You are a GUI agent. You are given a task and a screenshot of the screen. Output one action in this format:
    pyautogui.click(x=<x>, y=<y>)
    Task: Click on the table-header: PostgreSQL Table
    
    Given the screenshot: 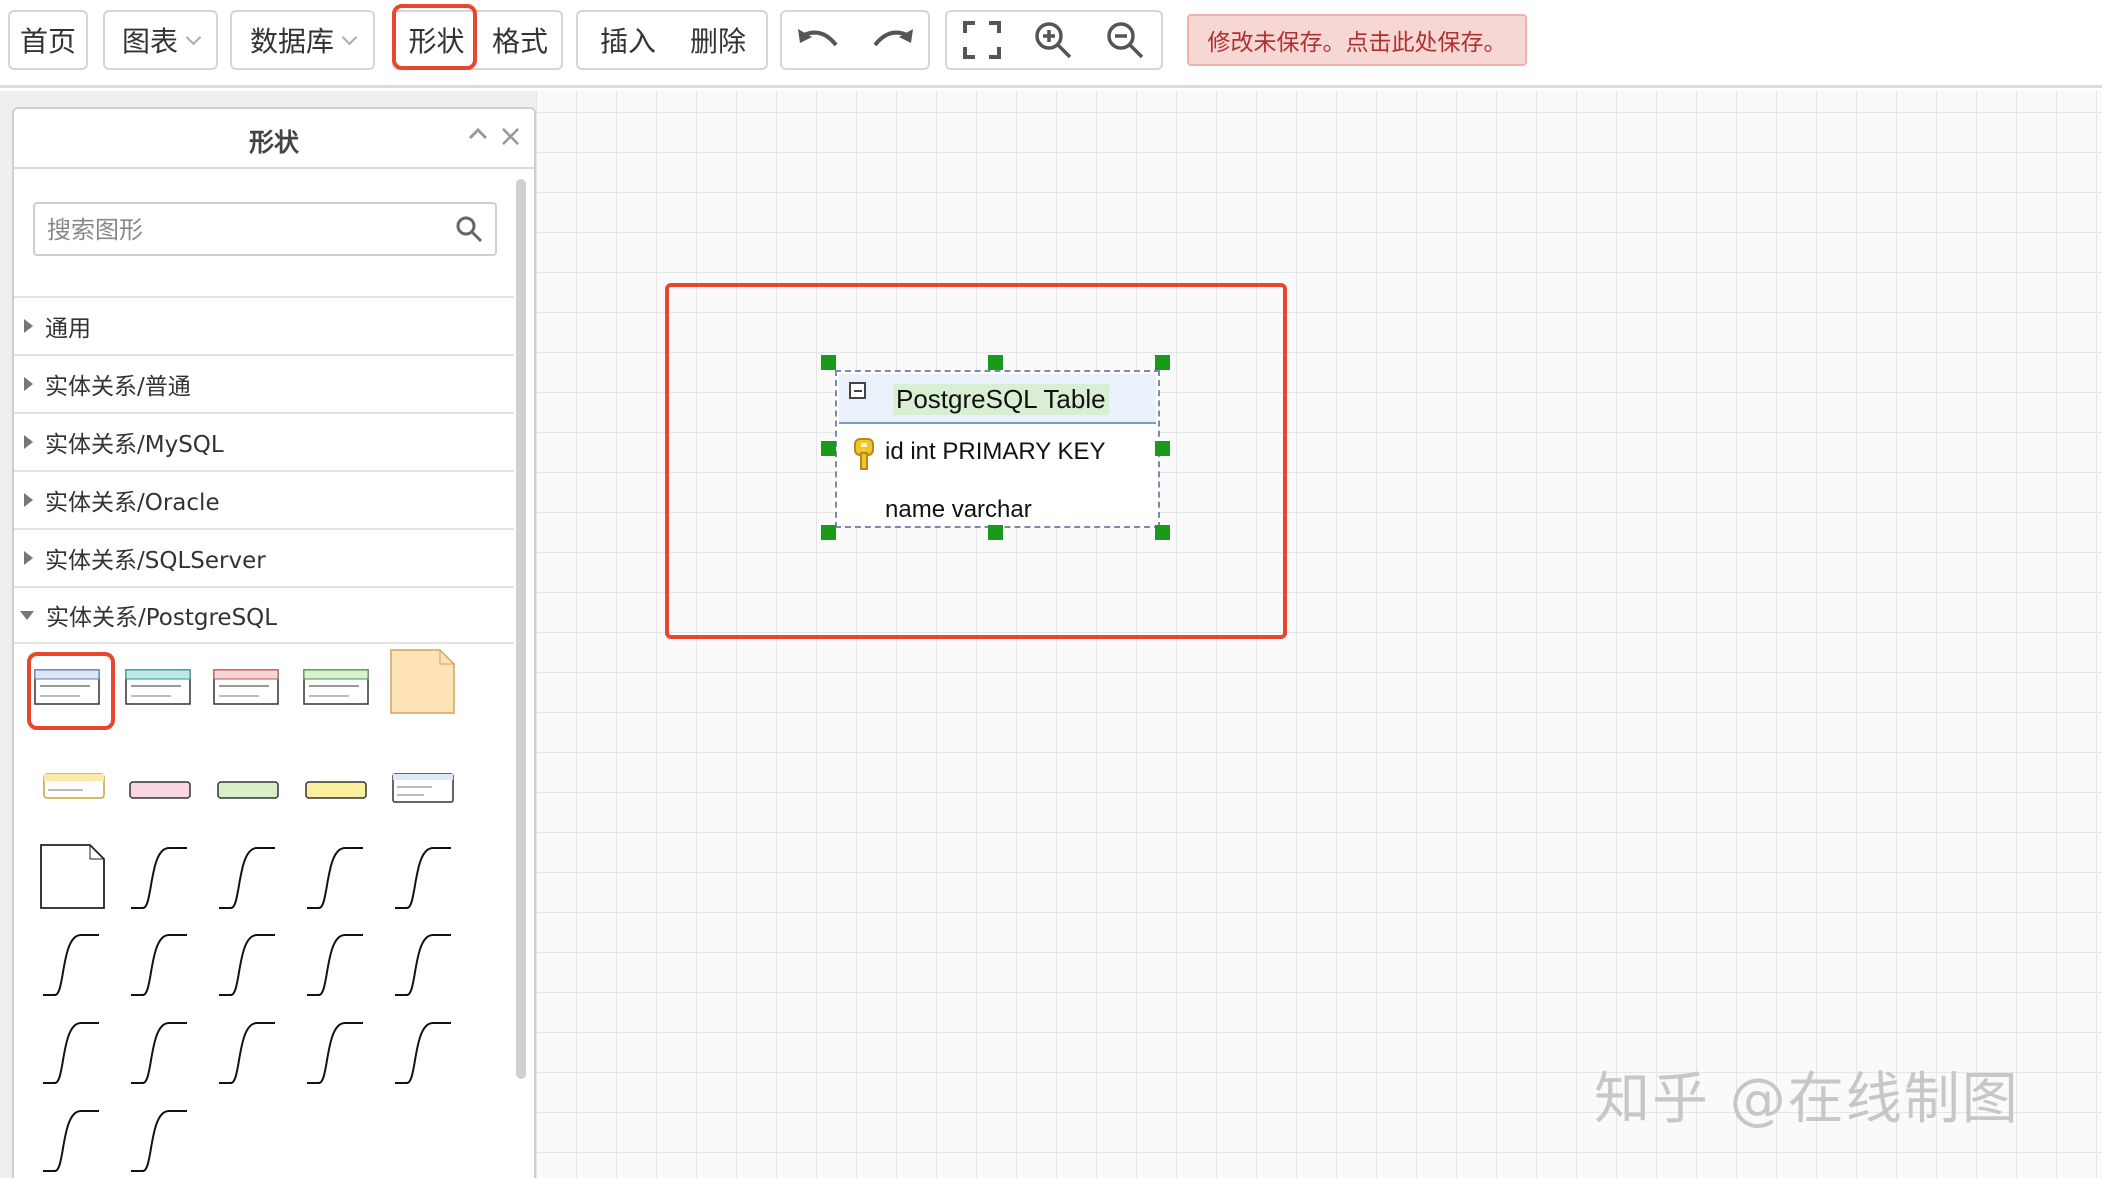 What is the action you would take?
    pyautogui.click(x=997, y=399)
    